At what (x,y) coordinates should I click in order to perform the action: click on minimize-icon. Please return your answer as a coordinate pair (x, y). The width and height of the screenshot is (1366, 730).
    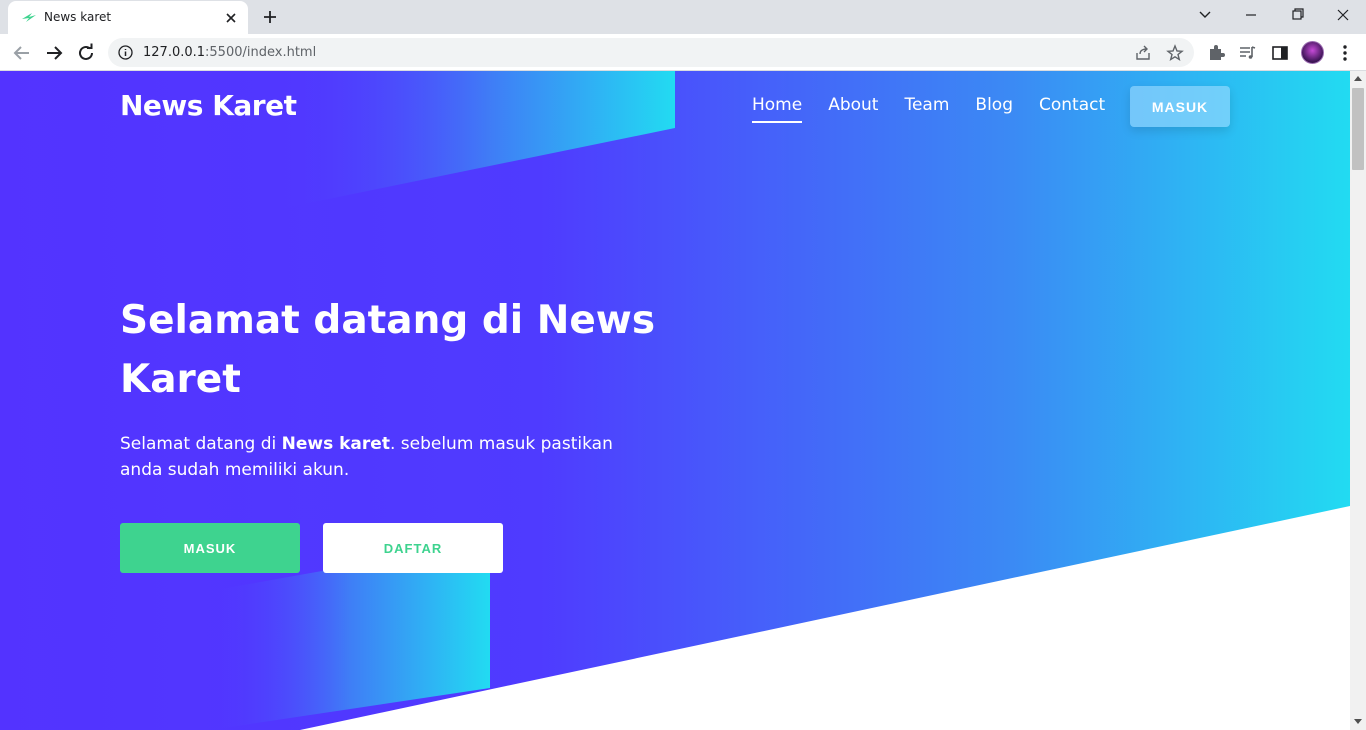
    Looking at the image, I should click on (1251, 15).